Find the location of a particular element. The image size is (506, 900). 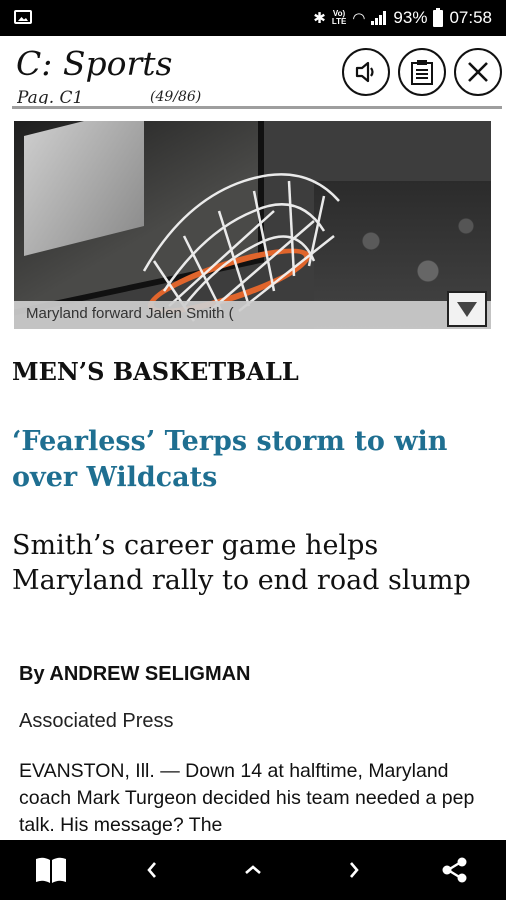

chevron-left-icon is located at coordinates (151, 870).